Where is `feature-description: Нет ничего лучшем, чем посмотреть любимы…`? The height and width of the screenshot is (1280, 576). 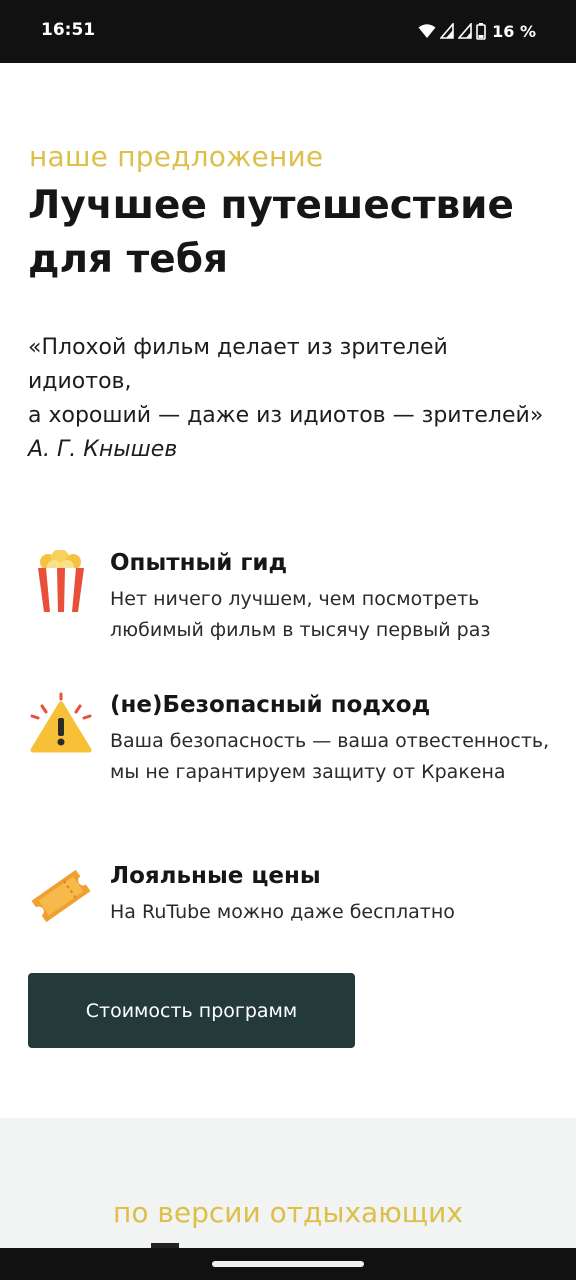
feature-description: Нет ничего лучшем, чем посмотреть любимы… is located at coordinates (300, 614).